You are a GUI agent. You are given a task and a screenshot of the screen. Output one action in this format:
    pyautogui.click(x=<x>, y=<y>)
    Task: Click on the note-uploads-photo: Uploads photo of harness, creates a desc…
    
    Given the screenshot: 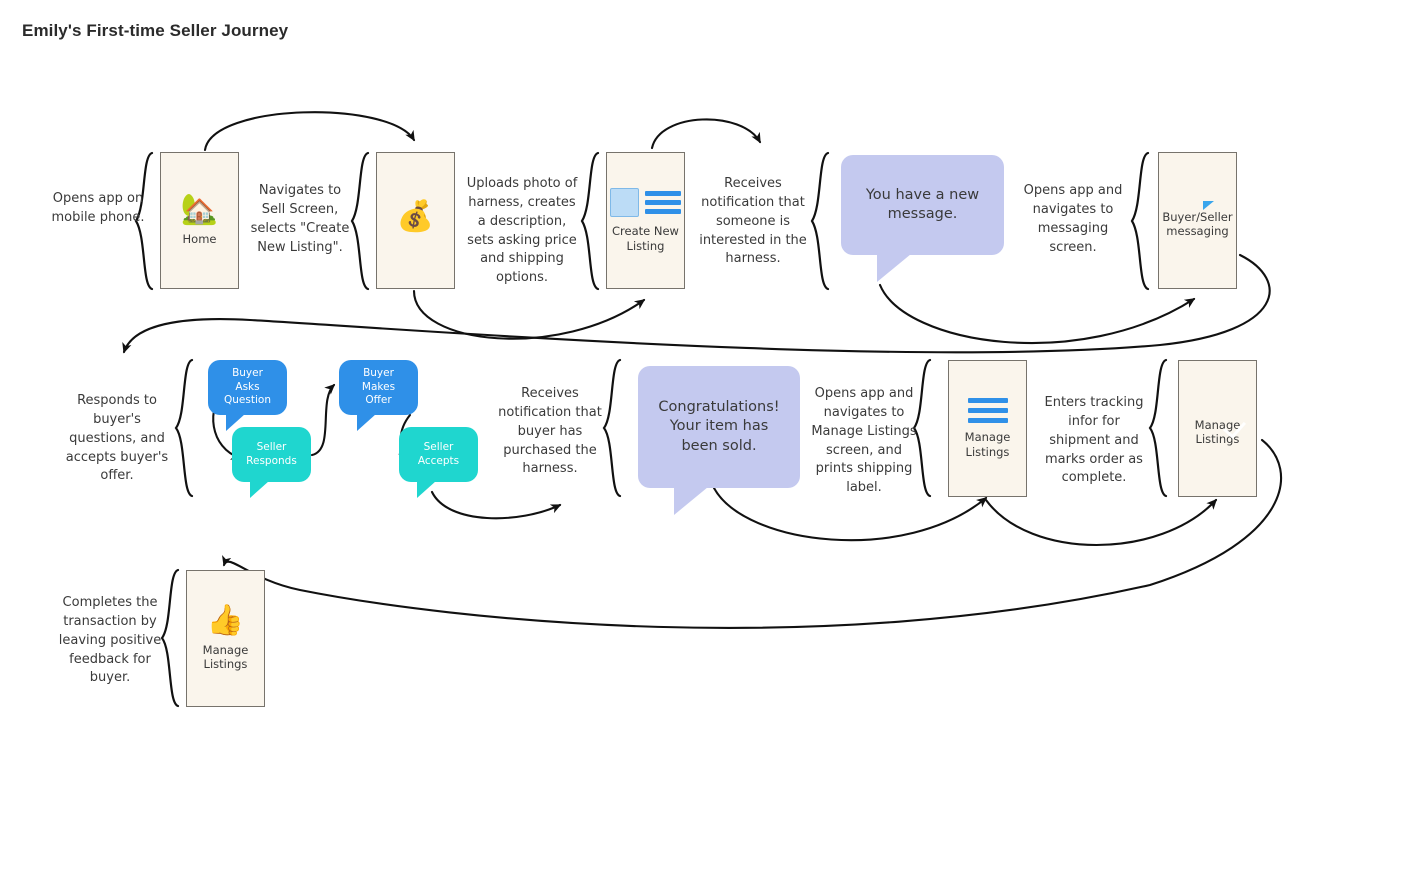 What is the action you would take?
    pyautogui.click(x=522, y=231)
    